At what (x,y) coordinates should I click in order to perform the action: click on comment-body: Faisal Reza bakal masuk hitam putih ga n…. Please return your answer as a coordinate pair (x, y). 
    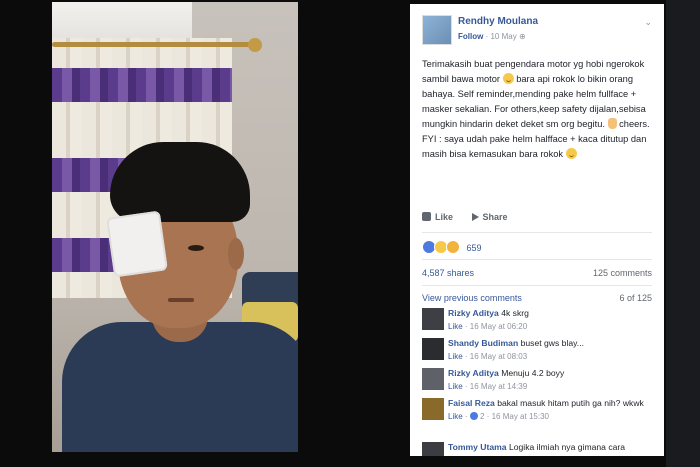
    Looking at the image, I should click on (551, 410).